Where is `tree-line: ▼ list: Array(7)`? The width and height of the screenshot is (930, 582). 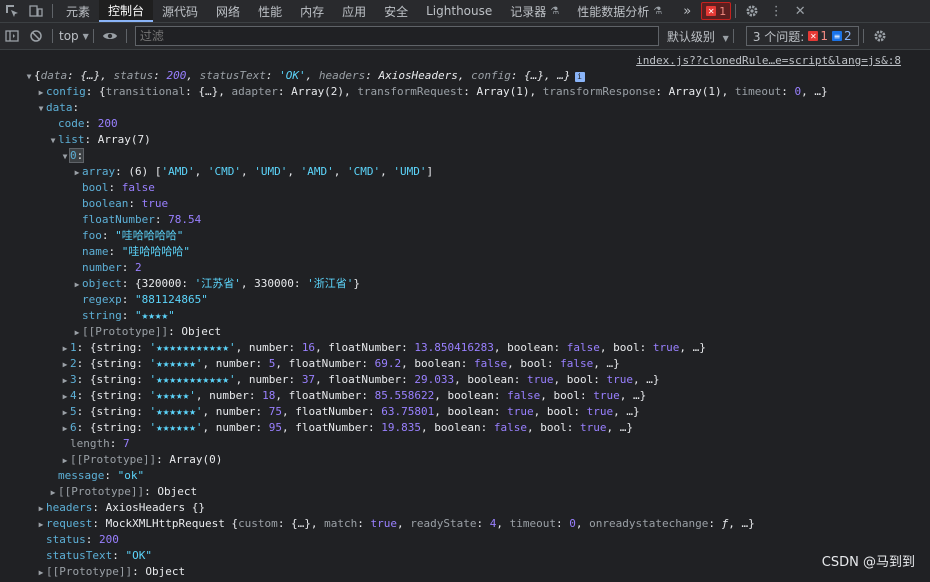
tree-line: ▼ list: Array(7) is located at coordinates (414, 140).